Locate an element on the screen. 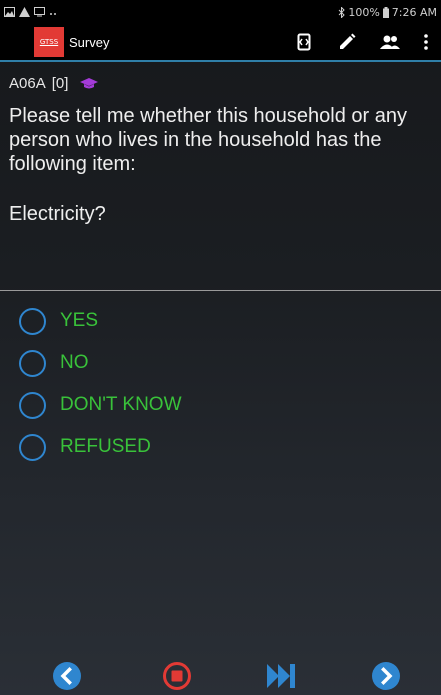 The image size is (441, 695). question-item: Electricity? is located at coordinates (57, 214).